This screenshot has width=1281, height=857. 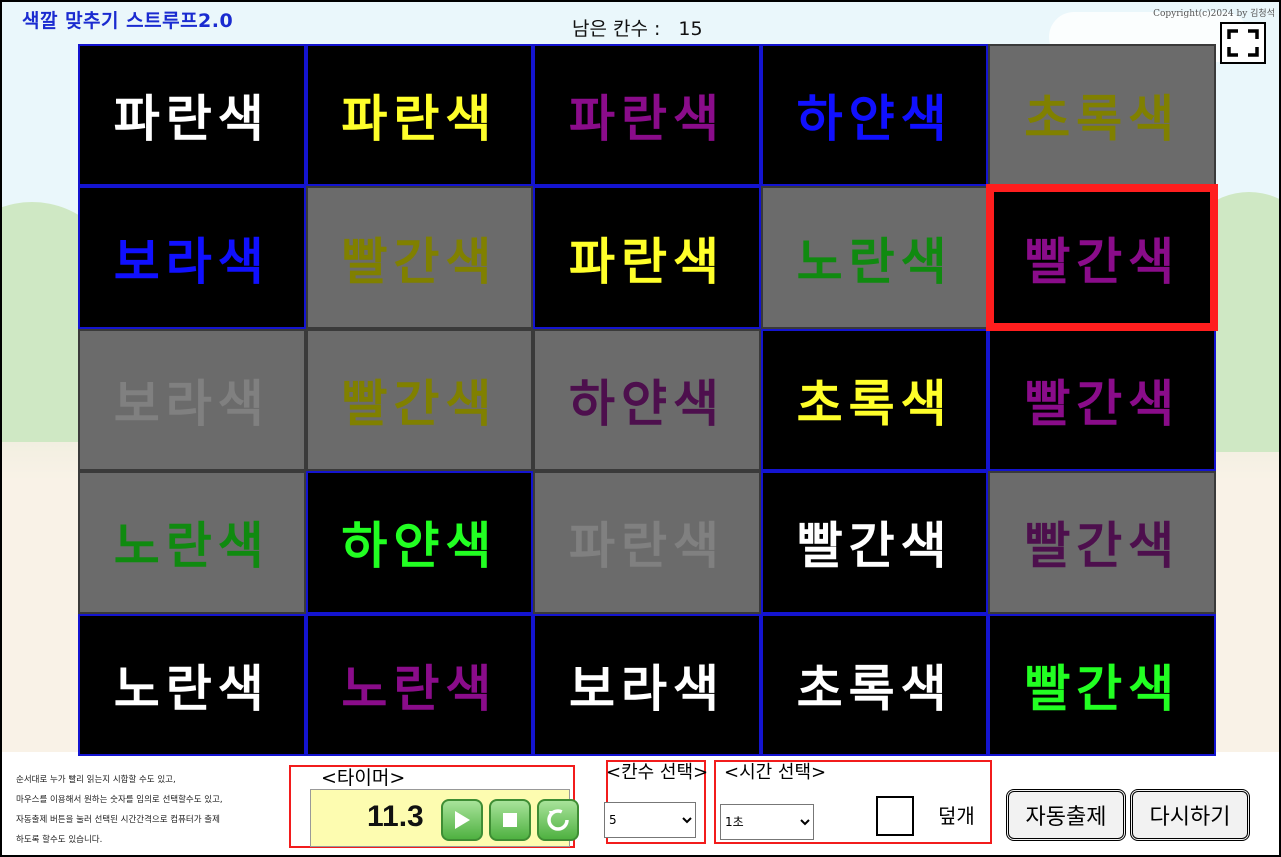 I want to click on remaining-cells: 남은 칸수 : 15, so click(x=637, y=27).